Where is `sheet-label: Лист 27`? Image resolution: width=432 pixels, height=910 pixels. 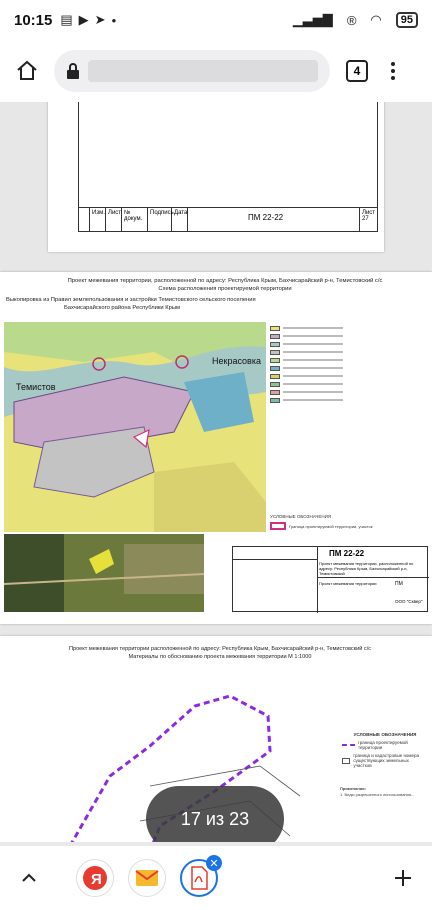 sheet-label: Лист 27 is located at coordinates (369, 220).